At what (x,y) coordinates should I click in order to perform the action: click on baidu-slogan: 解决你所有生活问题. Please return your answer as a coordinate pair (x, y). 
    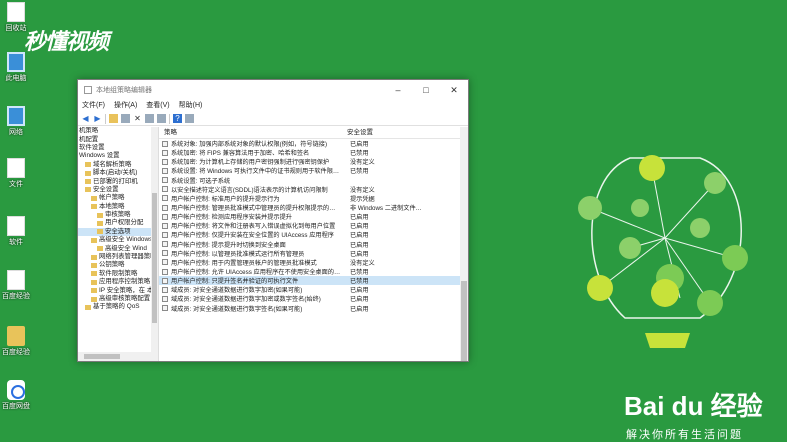
    Looking at the image, I should click on (684, 435).